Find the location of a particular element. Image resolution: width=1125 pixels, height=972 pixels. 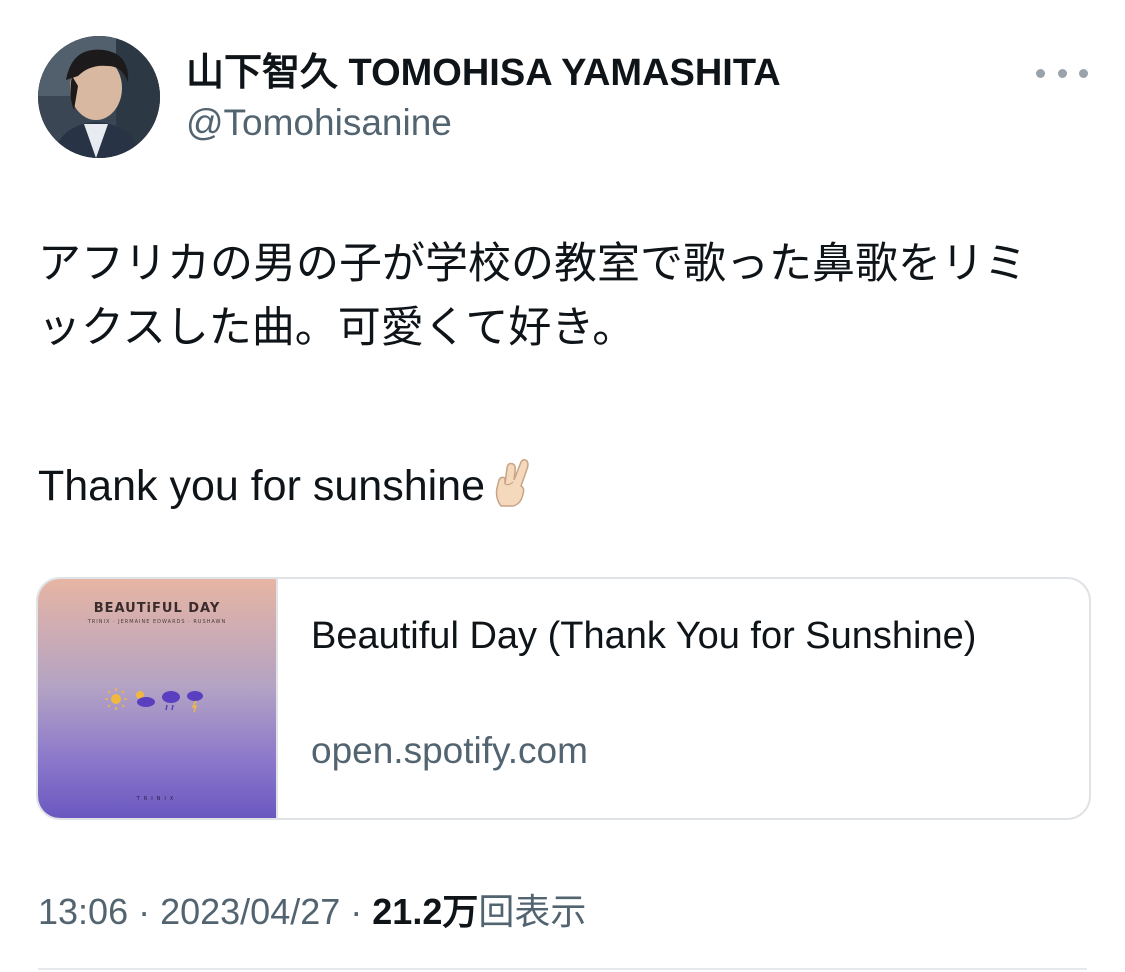

tweet-line-english: Thank you for sunshine is located at coordinates (286, 490).